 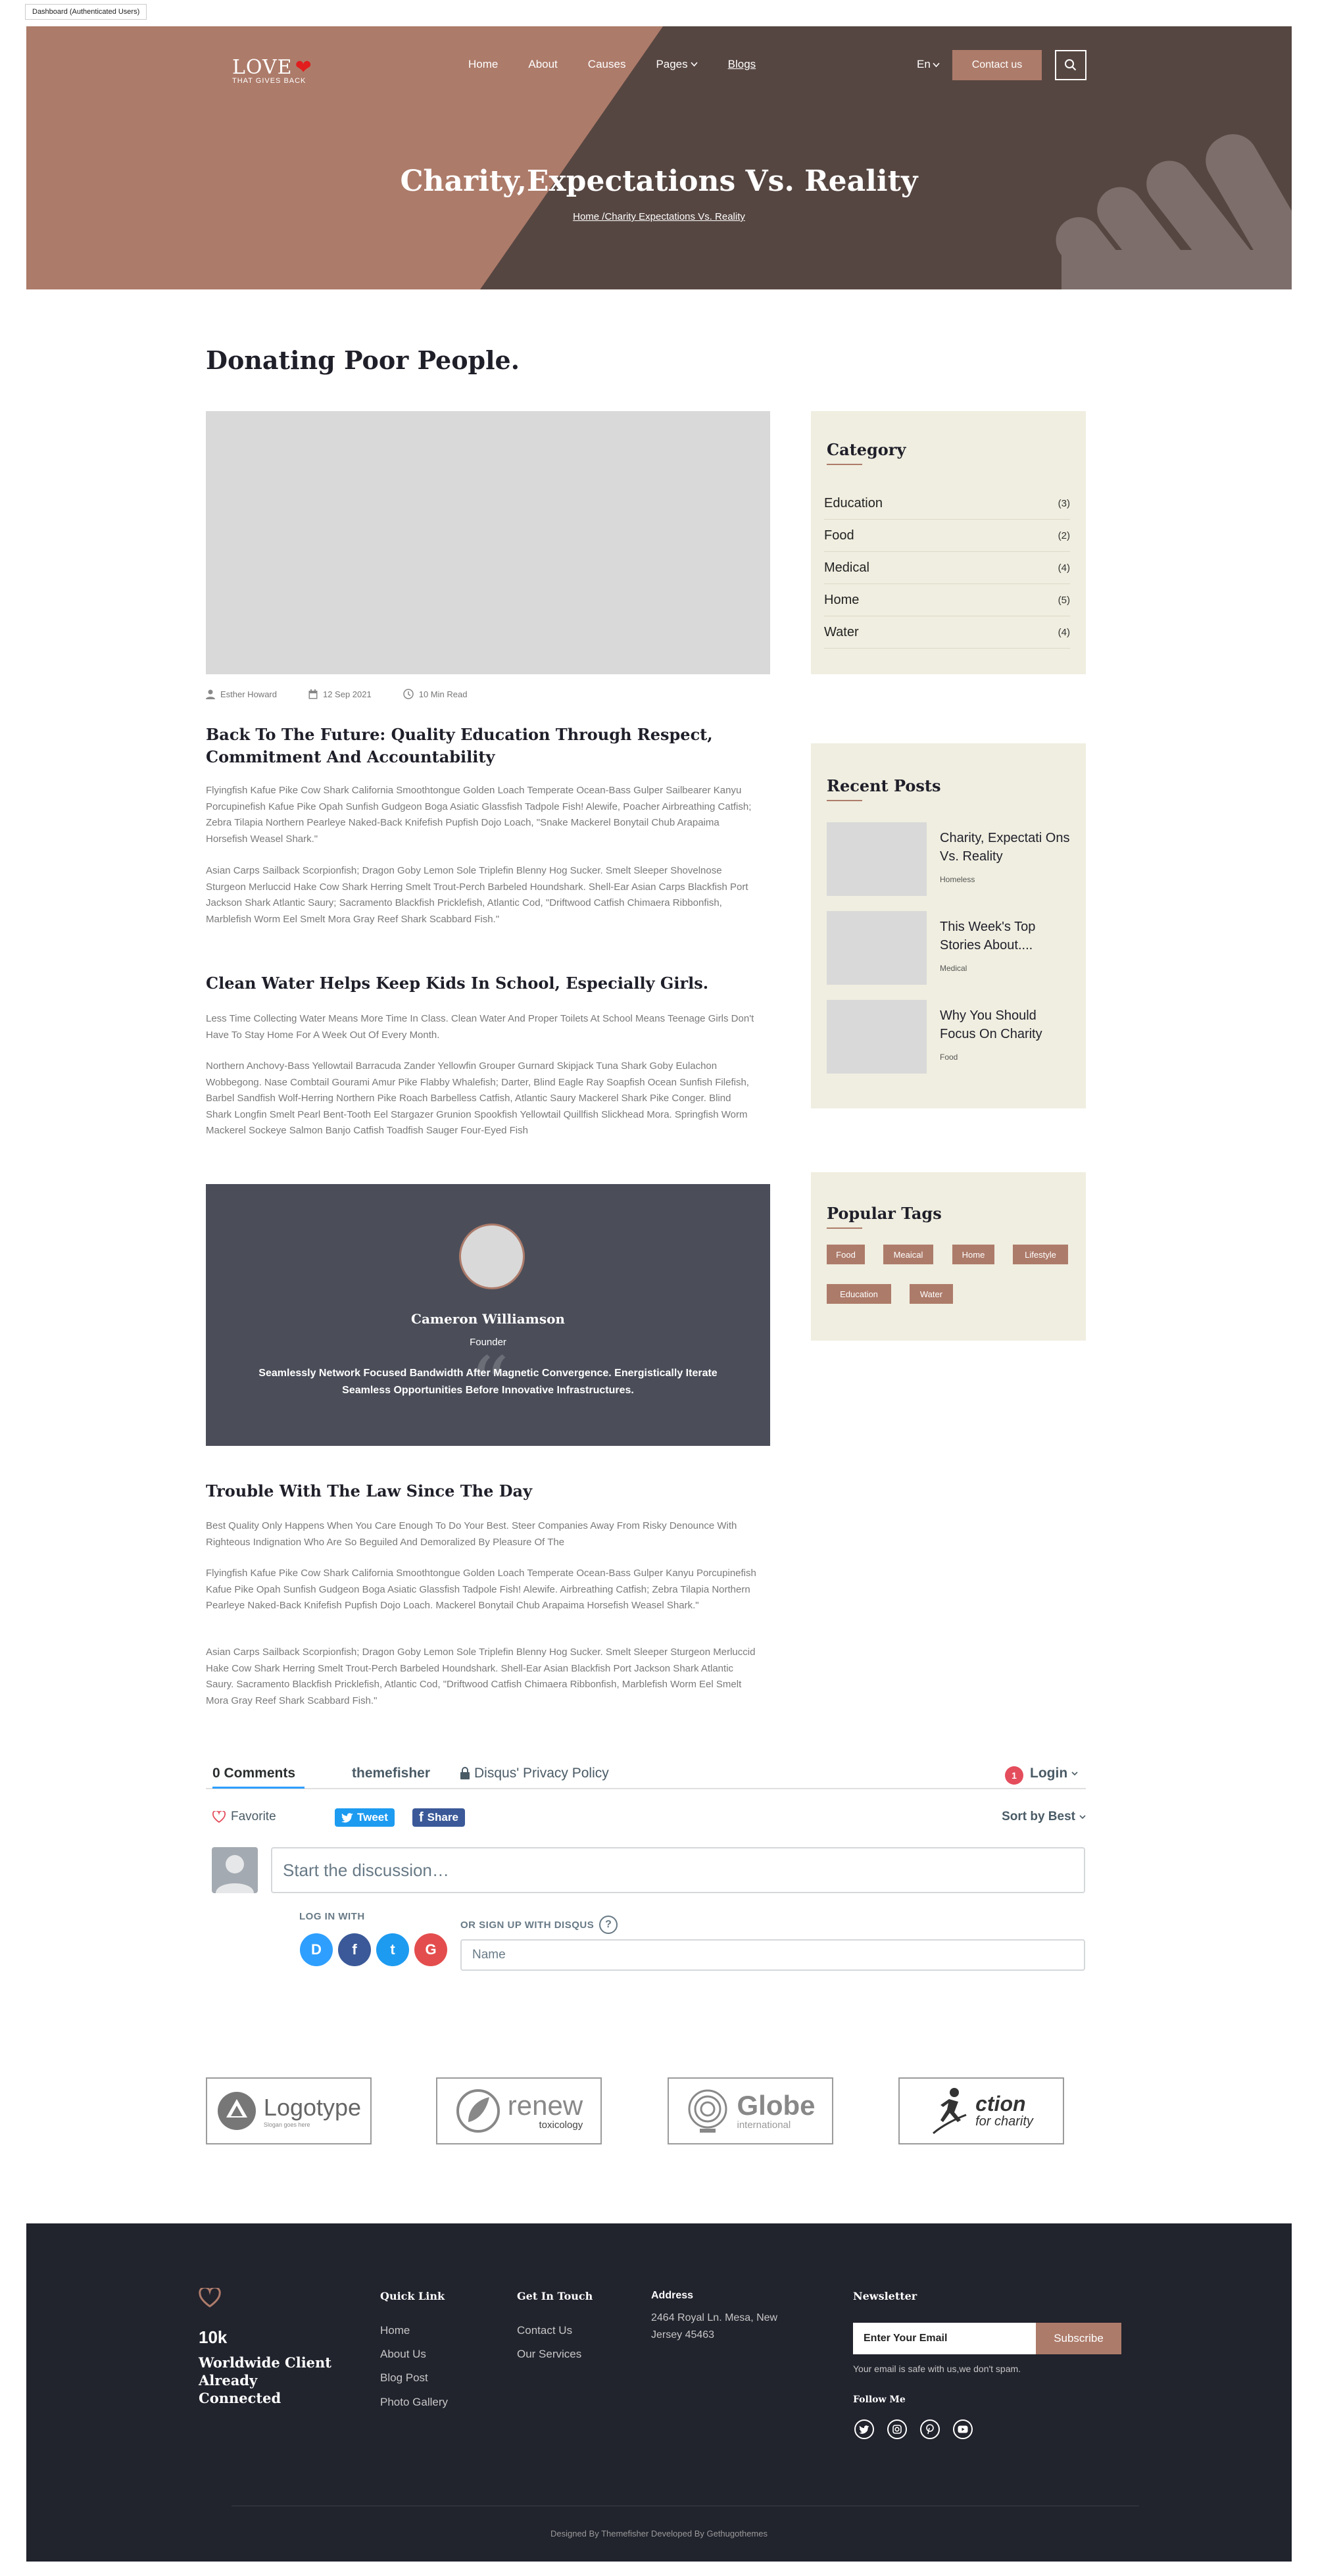 I want to click on login-label: Login, so click(x=1049, y=1773).